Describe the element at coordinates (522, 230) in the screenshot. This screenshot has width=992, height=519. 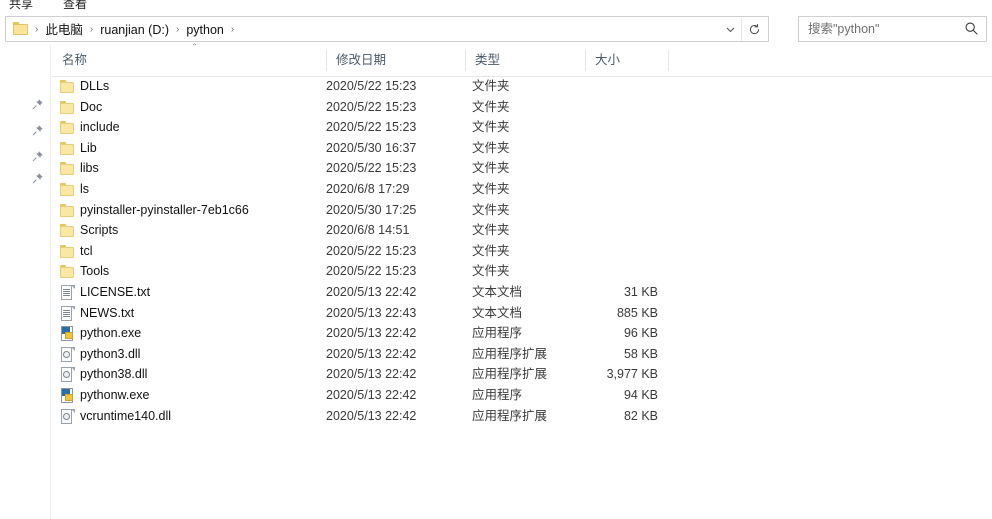
I see `table-row: Scripts 2020/6/8 14:51 文件夹` at that location.